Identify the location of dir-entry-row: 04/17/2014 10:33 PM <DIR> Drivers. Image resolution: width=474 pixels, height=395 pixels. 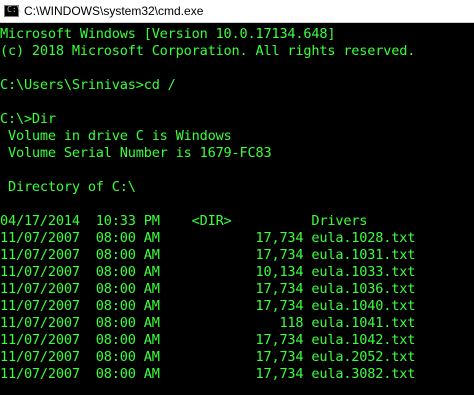
(184, 221).